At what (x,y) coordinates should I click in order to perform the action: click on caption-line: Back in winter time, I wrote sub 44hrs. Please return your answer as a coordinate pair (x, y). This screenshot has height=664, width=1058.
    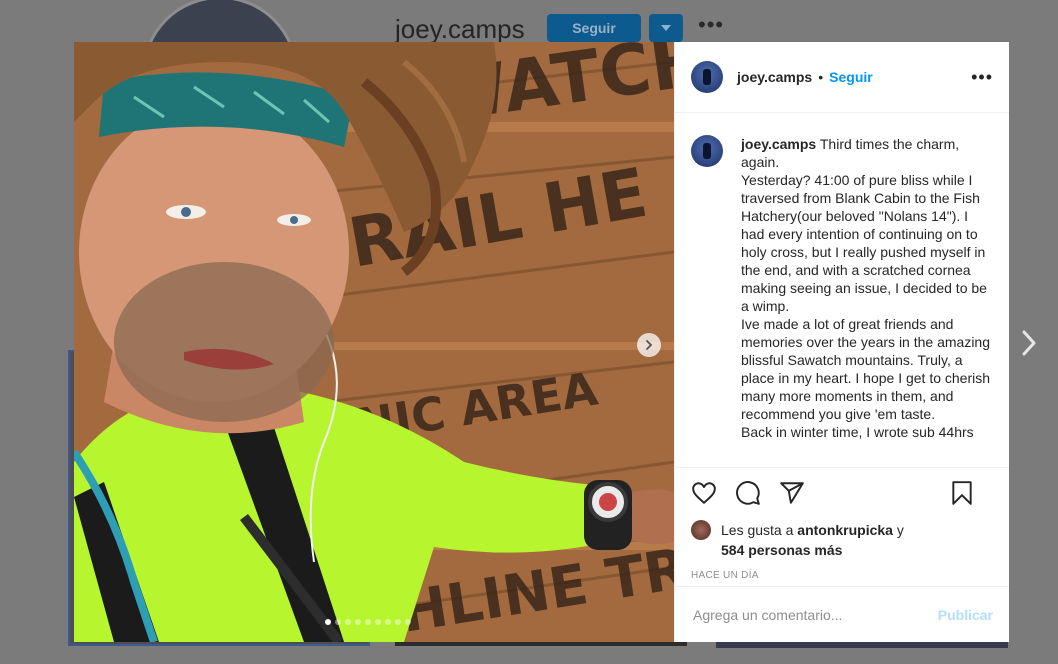
    Looking at the image, I should click on (857, 432).